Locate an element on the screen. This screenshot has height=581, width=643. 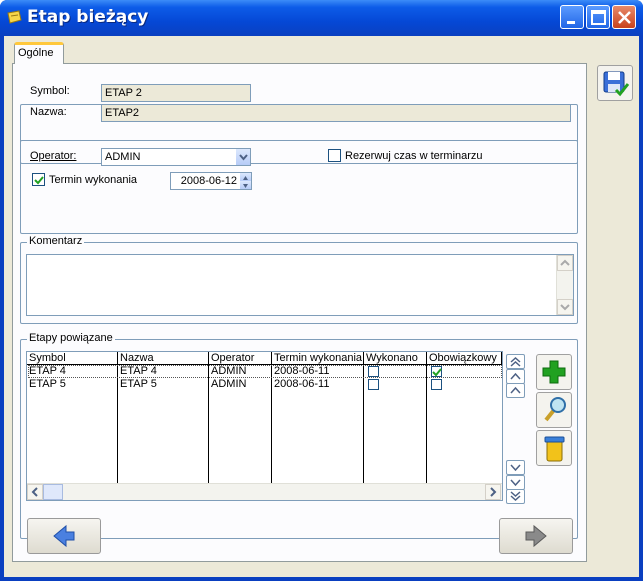
operator-label-text: Operator: is located at coordinates (53, 156).